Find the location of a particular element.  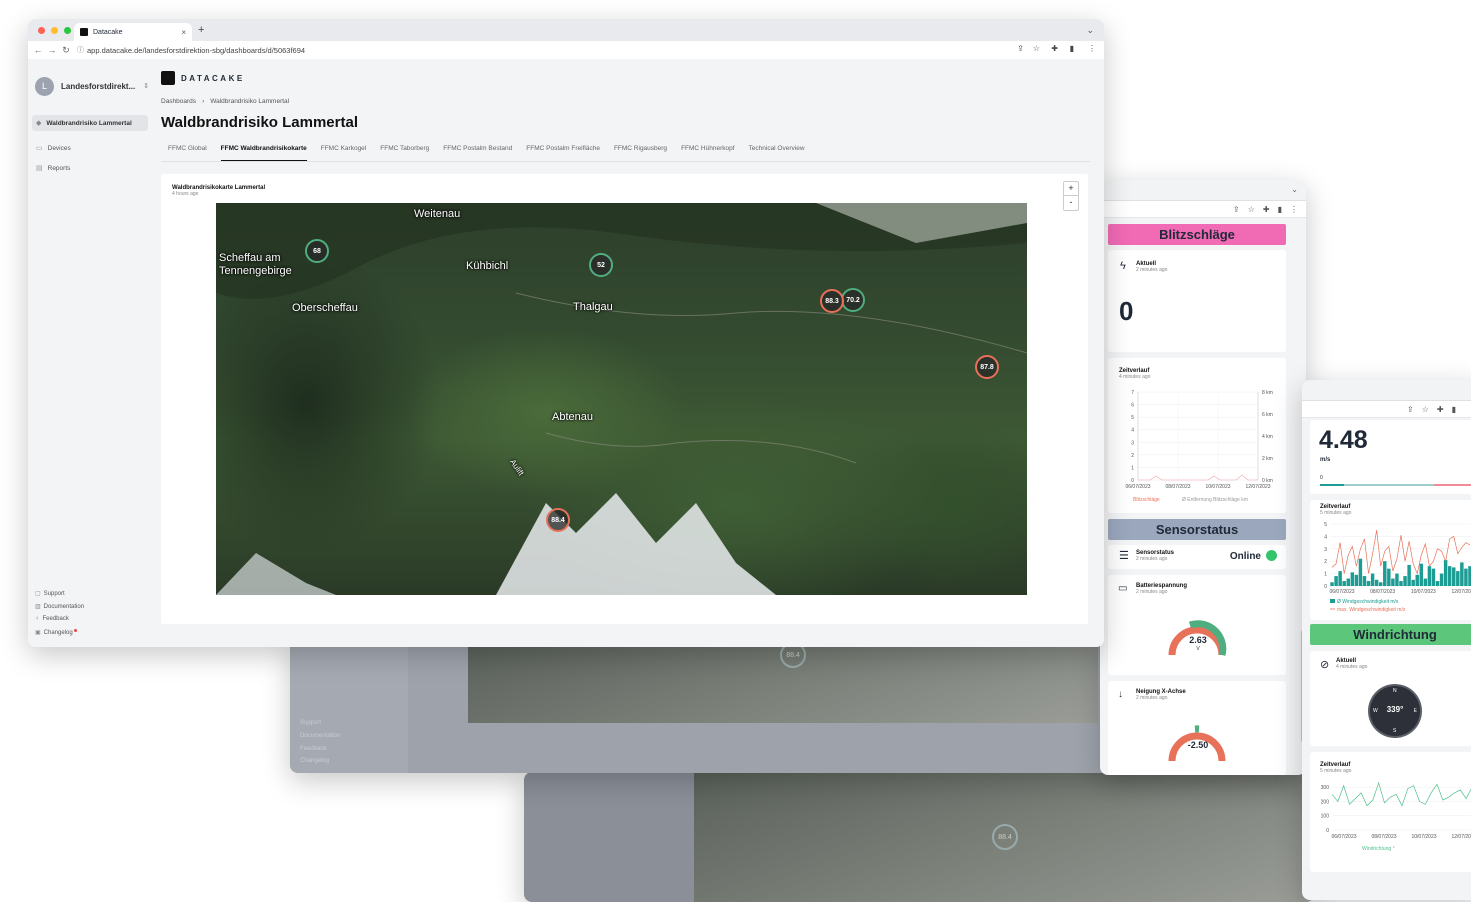

close-tab-icon: × is located at coordinates (183, 32).